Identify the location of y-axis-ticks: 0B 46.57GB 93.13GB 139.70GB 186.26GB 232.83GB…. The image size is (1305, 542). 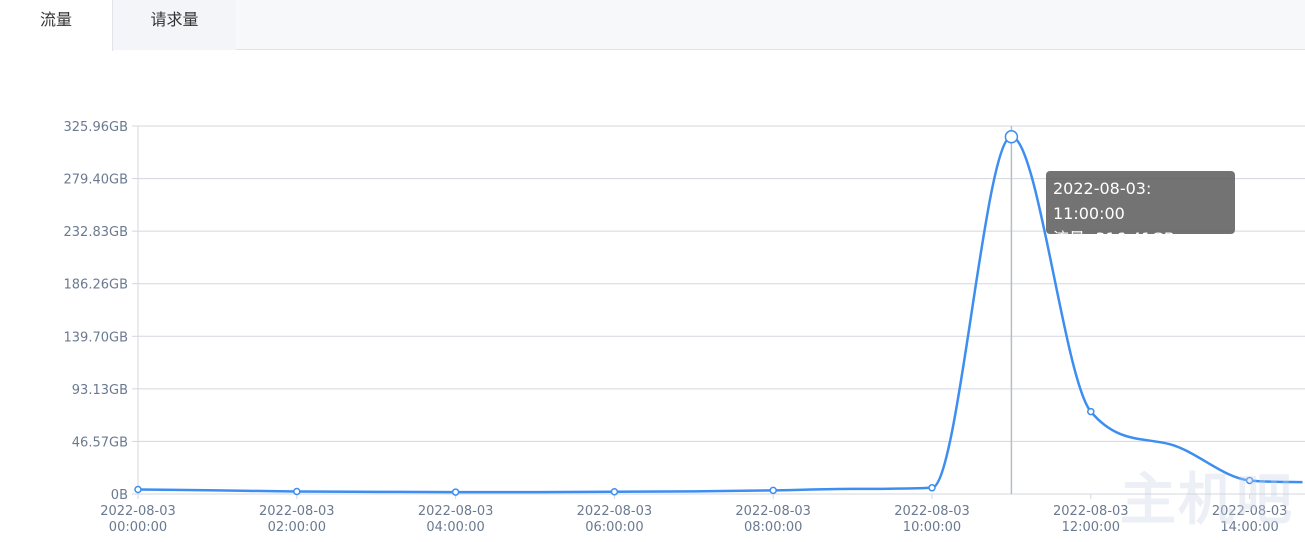
(96, 311).